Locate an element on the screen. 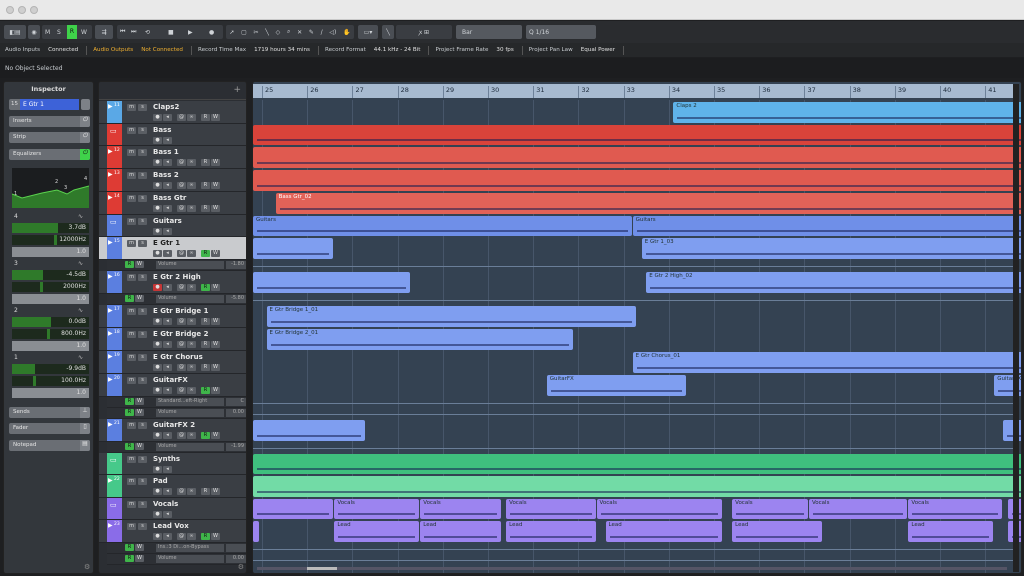 The image size is (1024, 576). eq-band-freq-field: 800.0Hz is located at coordinates (50, 334).